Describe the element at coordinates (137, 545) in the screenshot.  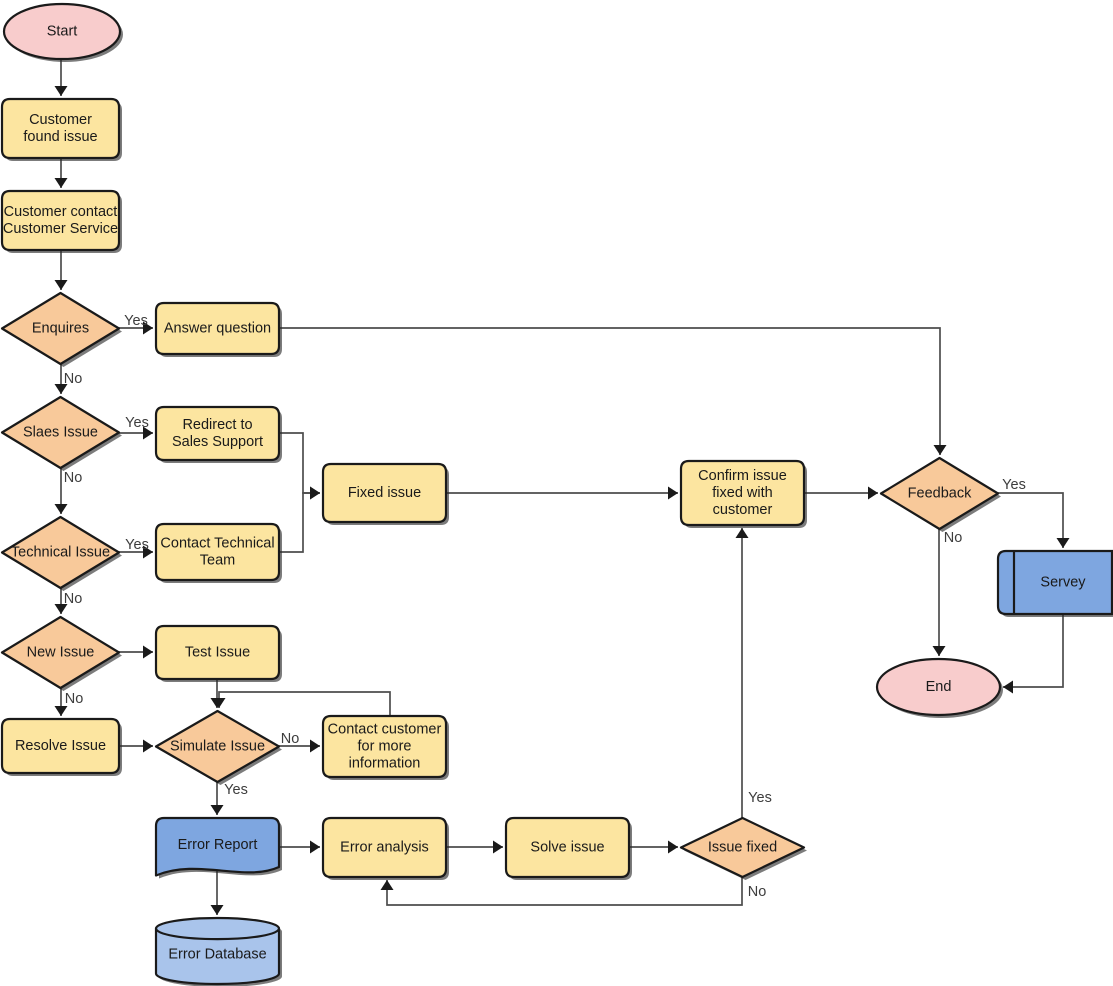
I see `edge-label-e-technical-contacttech: Yes` at that location.